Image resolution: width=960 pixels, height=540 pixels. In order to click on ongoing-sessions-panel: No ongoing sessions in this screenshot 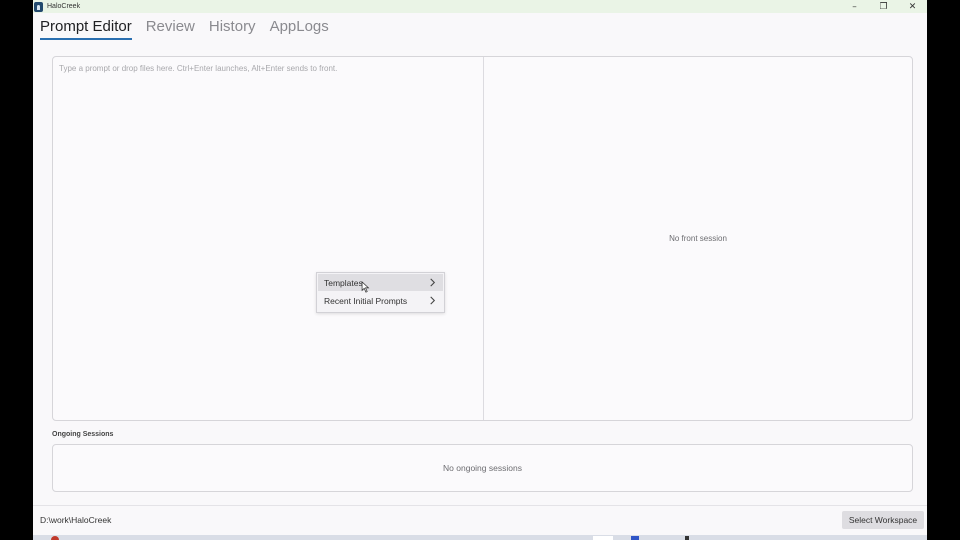, I will do `click(482, 468)`.